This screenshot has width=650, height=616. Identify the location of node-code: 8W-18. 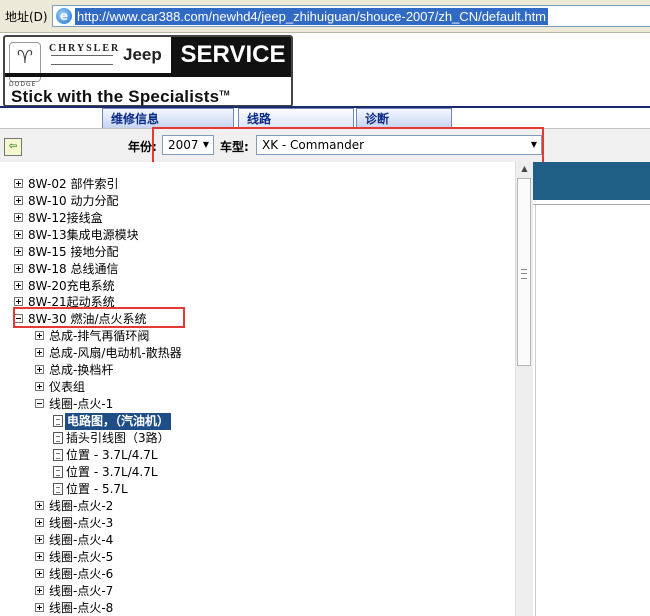
(47, 269).